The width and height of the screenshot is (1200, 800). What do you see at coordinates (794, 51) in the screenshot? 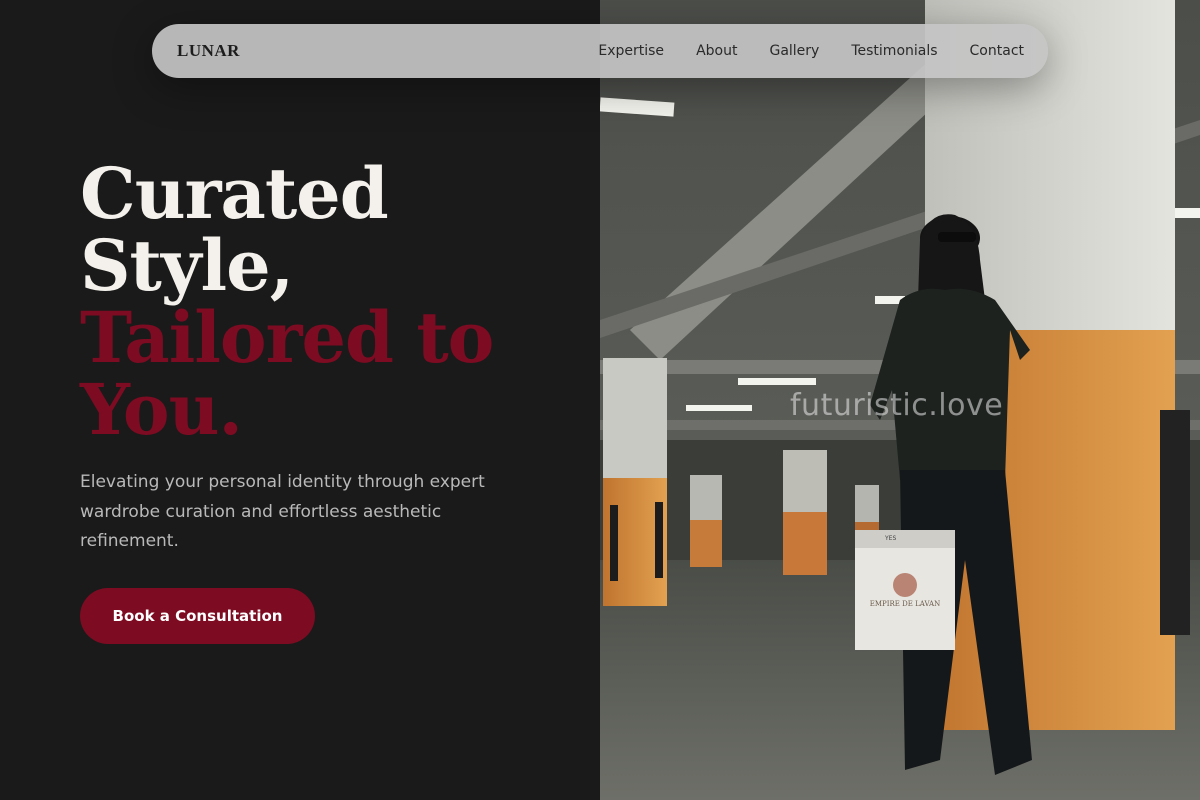
I see `nav-link-gallery: Gallery` at bounding box center [794, 51].